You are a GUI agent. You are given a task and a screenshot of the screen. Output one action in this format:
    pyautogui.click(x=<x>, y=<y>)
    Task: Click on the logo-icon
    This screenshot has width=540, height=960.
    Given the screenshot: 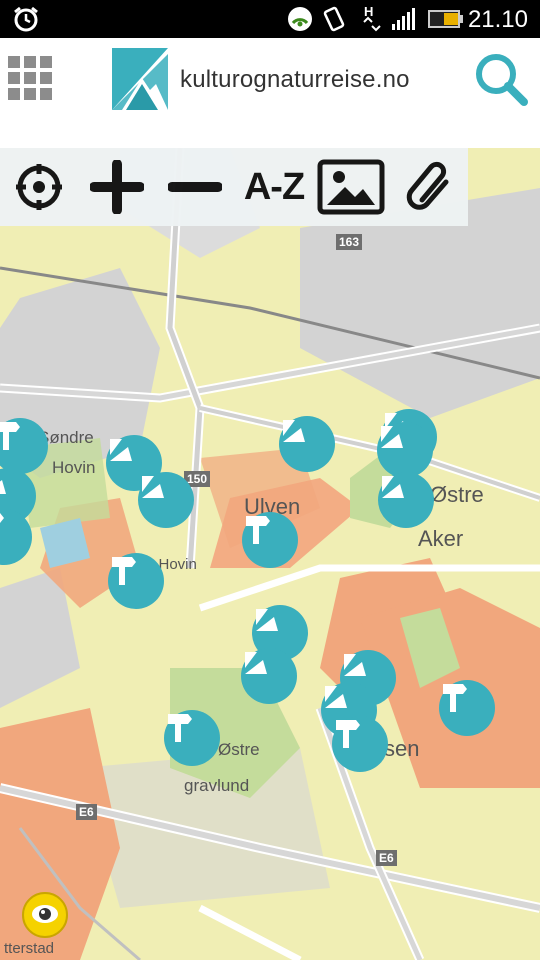 What is the action you would take?
    pyautogui.click(x=140, y=79)
    